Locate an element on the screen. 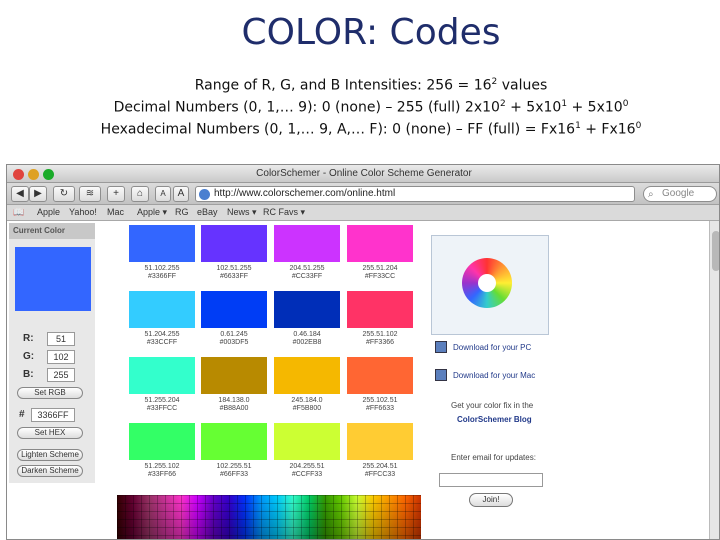 This screenshot has height=540, width=720. r-input: 51 is located at coordinates (61, 339).